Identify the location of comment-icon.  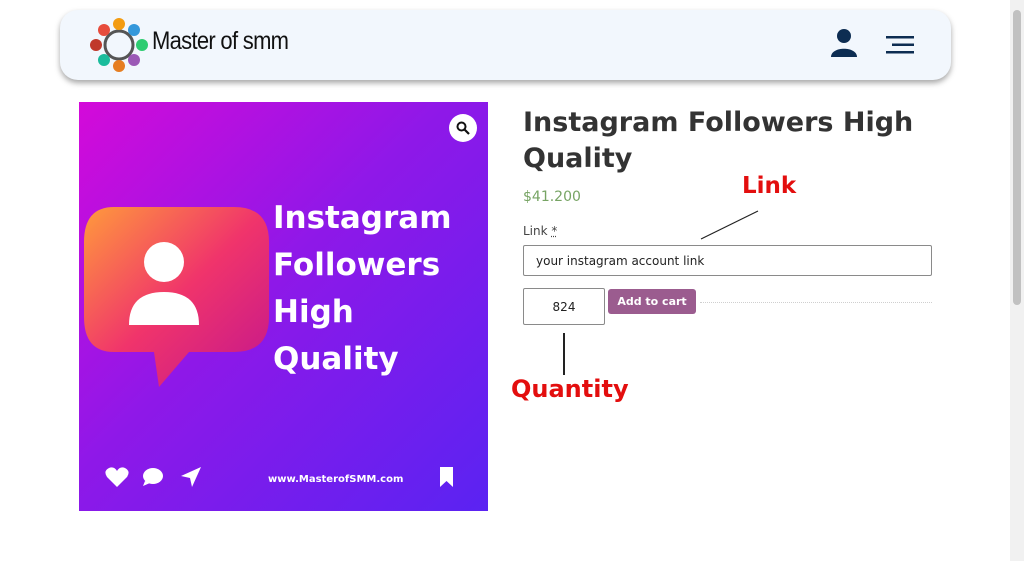
(153, 477).